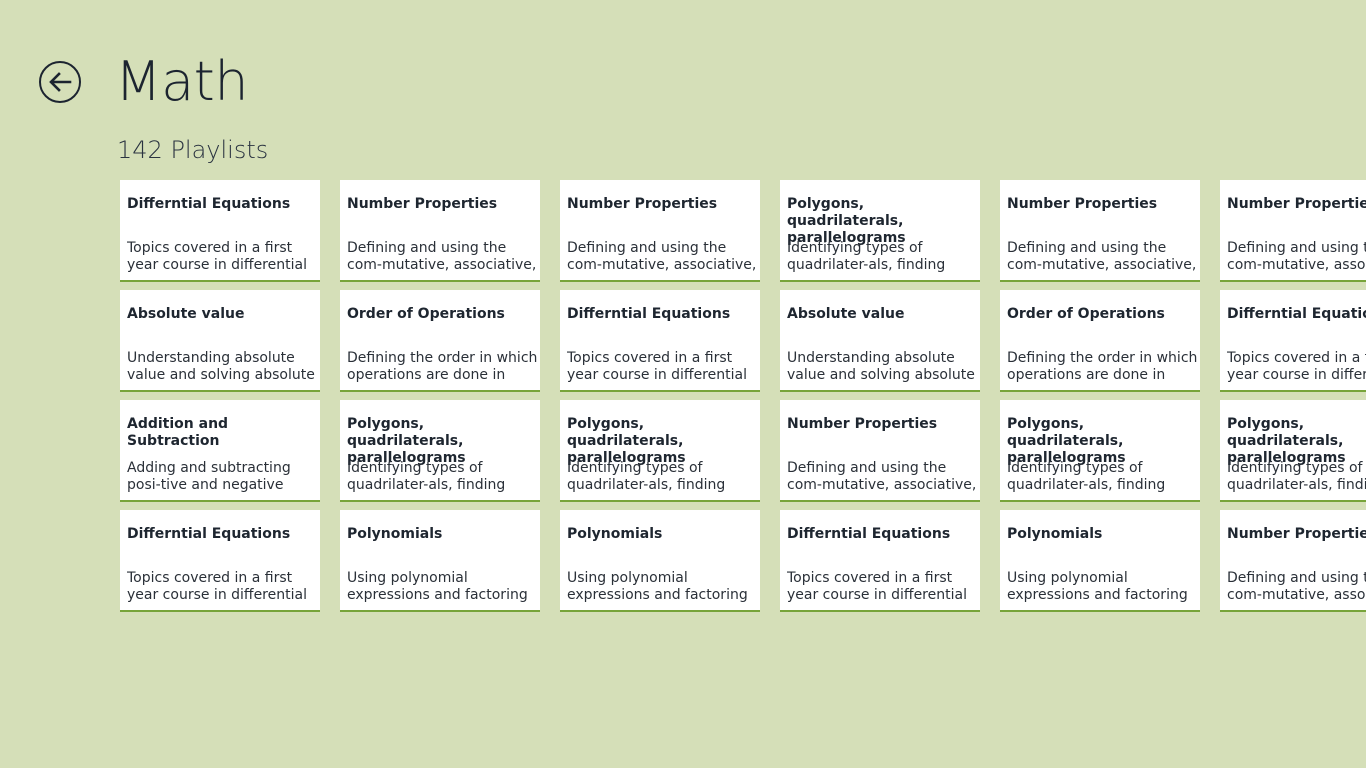 The width and height of the screenshot is (1366, 768). What do you see at coordinates (182, 81) in the screenshot?
I see `page-title: Math` at bounding box center [182, 81].